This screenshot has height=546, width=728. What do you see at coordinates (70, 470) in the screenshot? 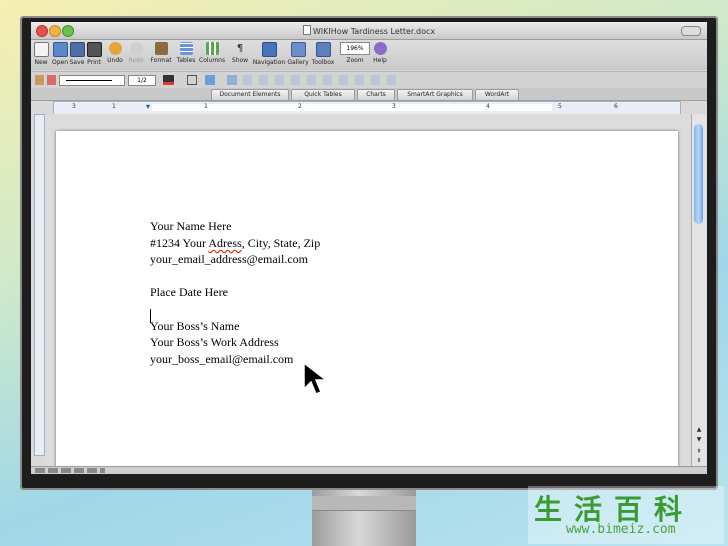
I see `view-buttons` at bounding box center [70, 470].